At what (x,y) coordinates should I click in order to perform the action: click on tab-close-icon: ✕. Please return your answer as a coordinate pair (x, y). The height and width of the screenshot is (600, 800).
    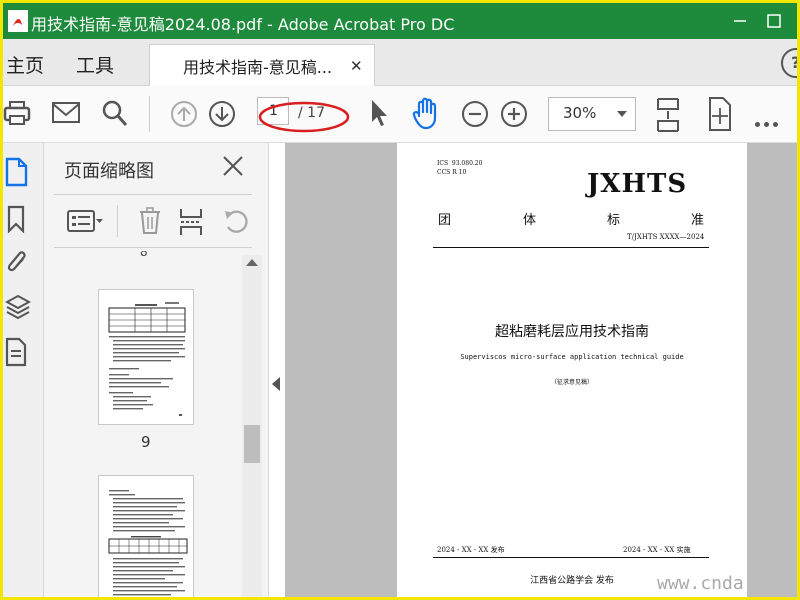
    Looking at the image, I should click on (356, 66).